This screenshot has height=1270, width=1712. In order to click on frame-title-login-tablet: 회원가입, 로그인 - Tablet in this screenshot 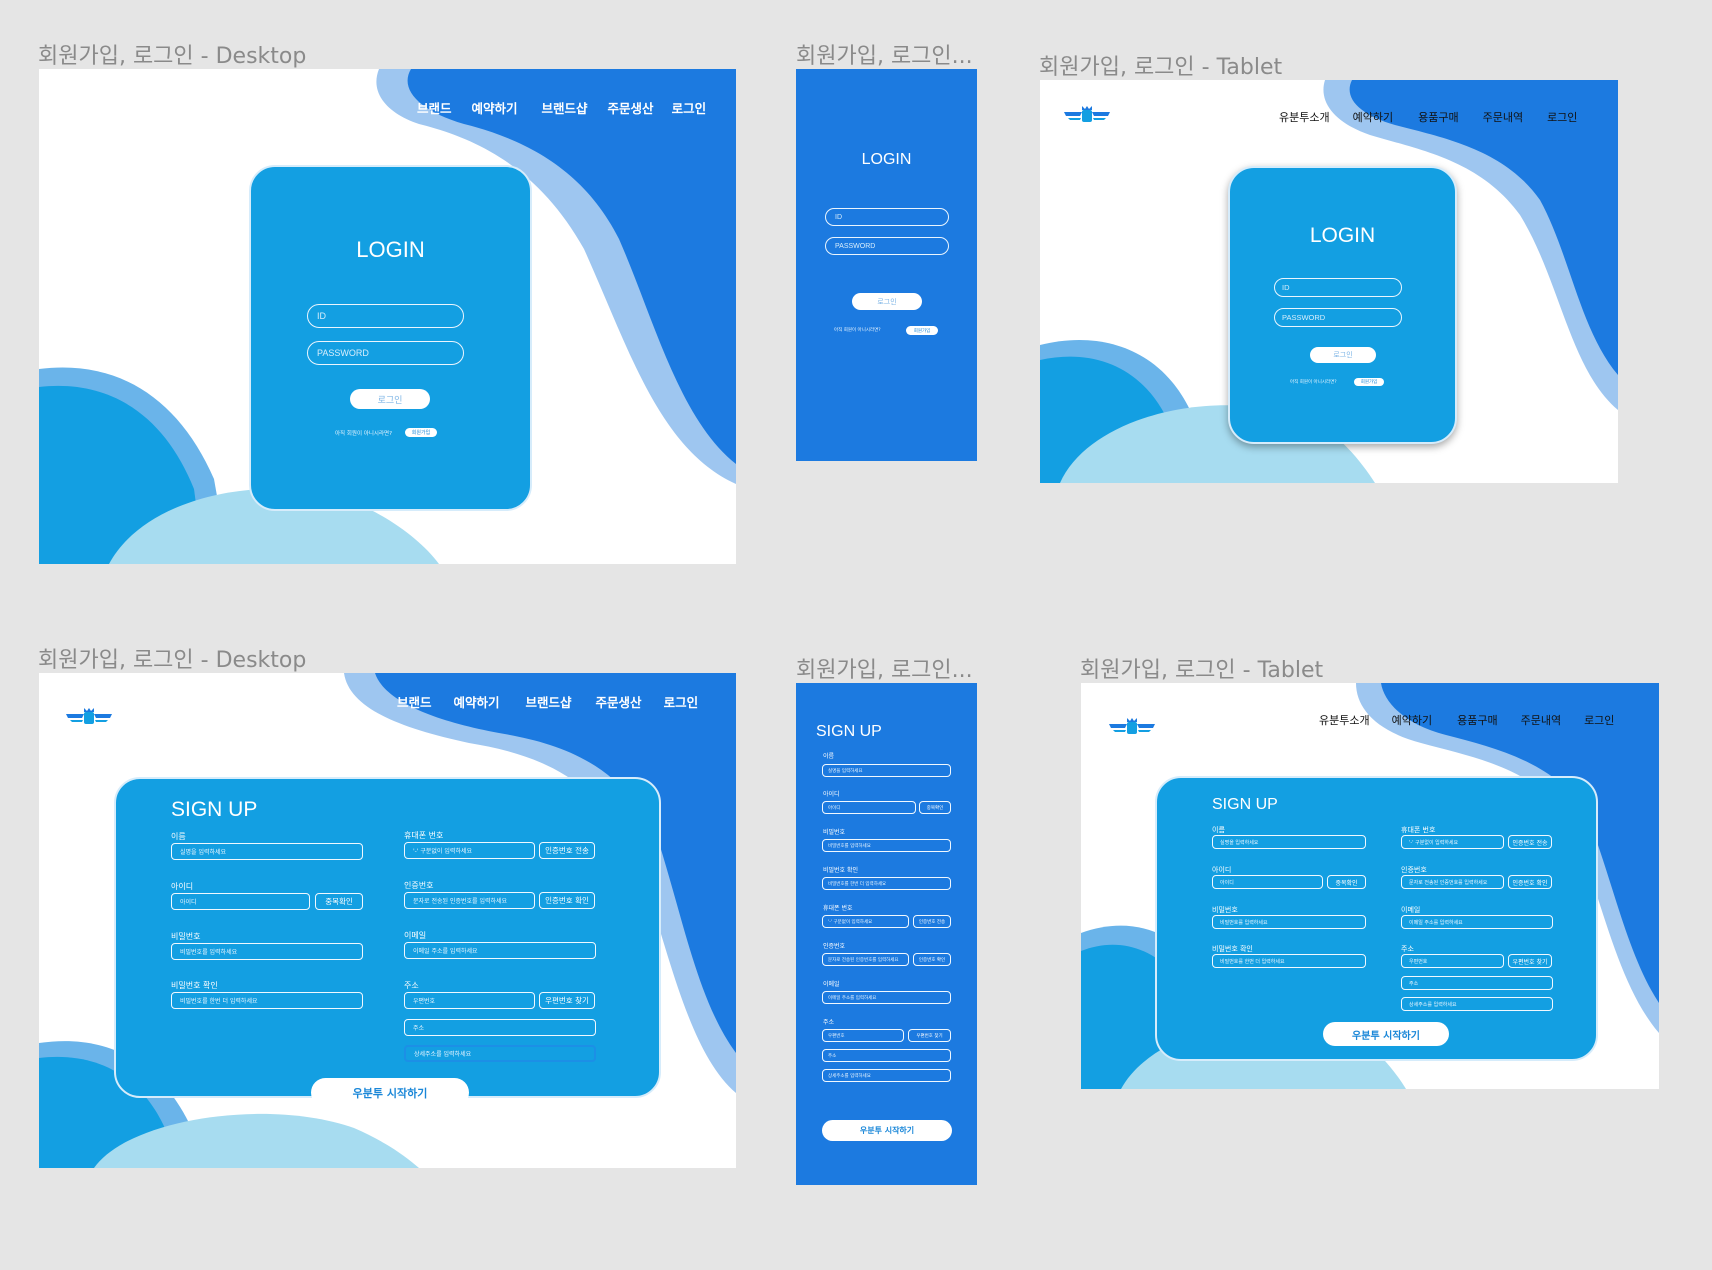, I will do `click(1161, 67)`.